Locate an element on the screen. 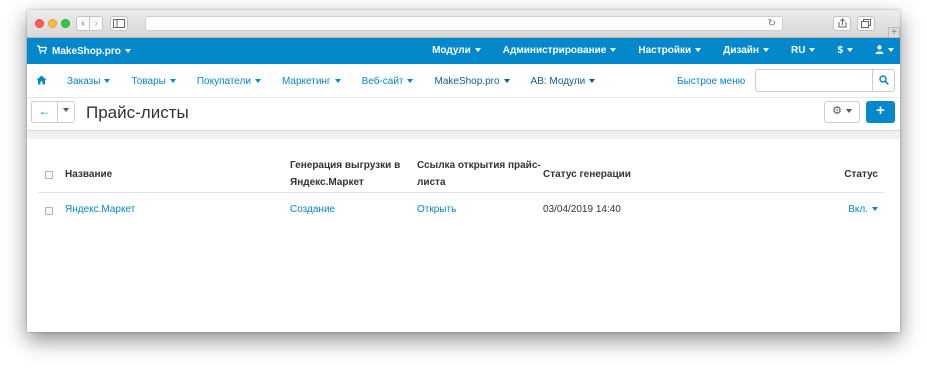 Image resolution: width=927 pixels, height=372 pixels. header-link: Ссылка открытия прайс- листа is located at coordinates (479, 174).